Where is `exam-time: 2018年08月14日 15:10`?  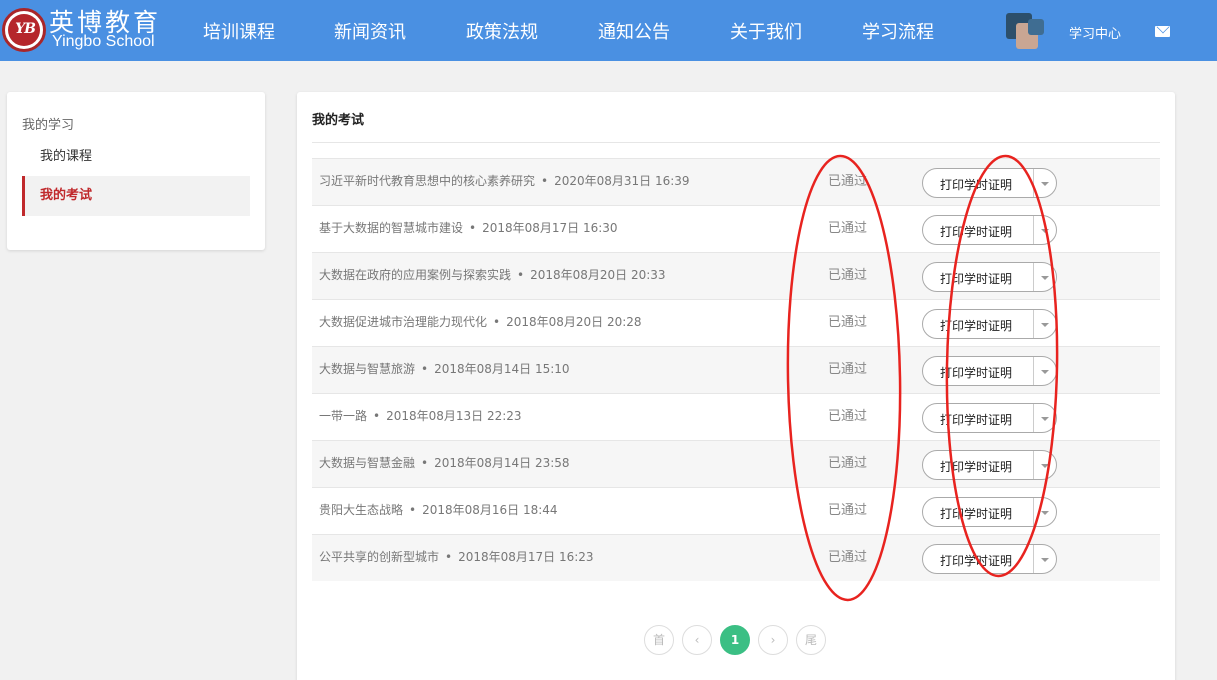 exam-time: 2018年08月14日 15:10 is located at coordinates (502, 369).